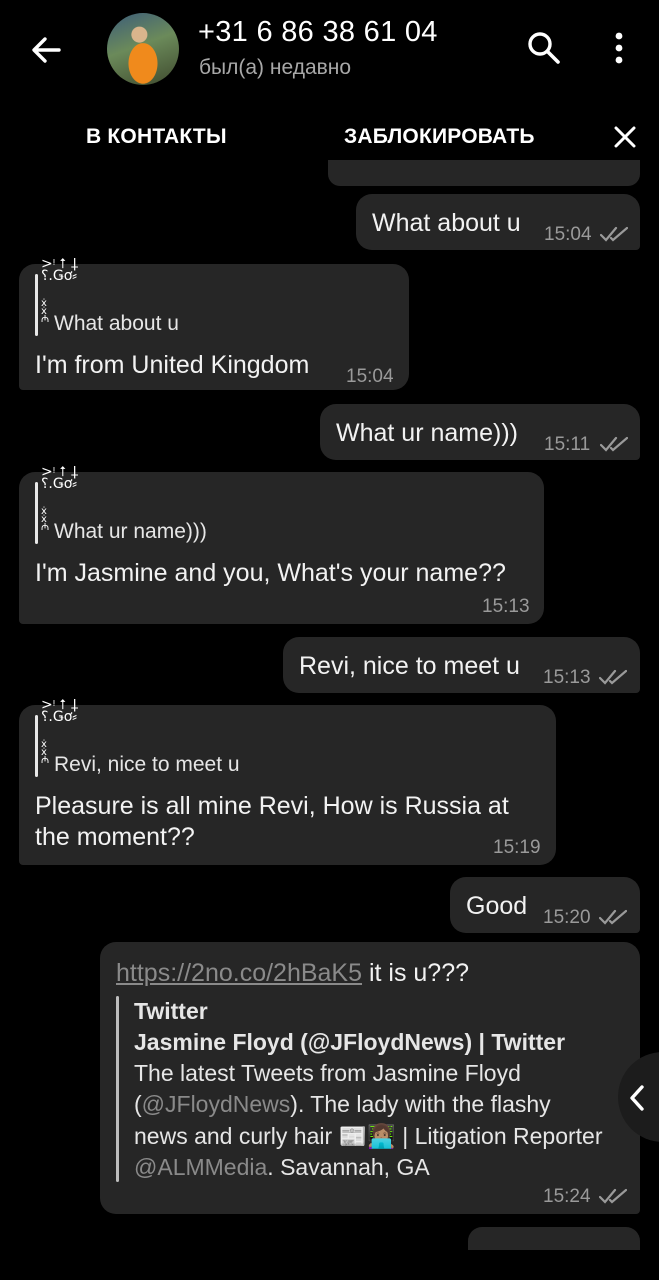 This screenshot has width=659, height=1280. What do you see at coordinates (130, 531) in the screenshot?
I see `reply-quote-text: What ur name)))` at bounding box center [130, 531].